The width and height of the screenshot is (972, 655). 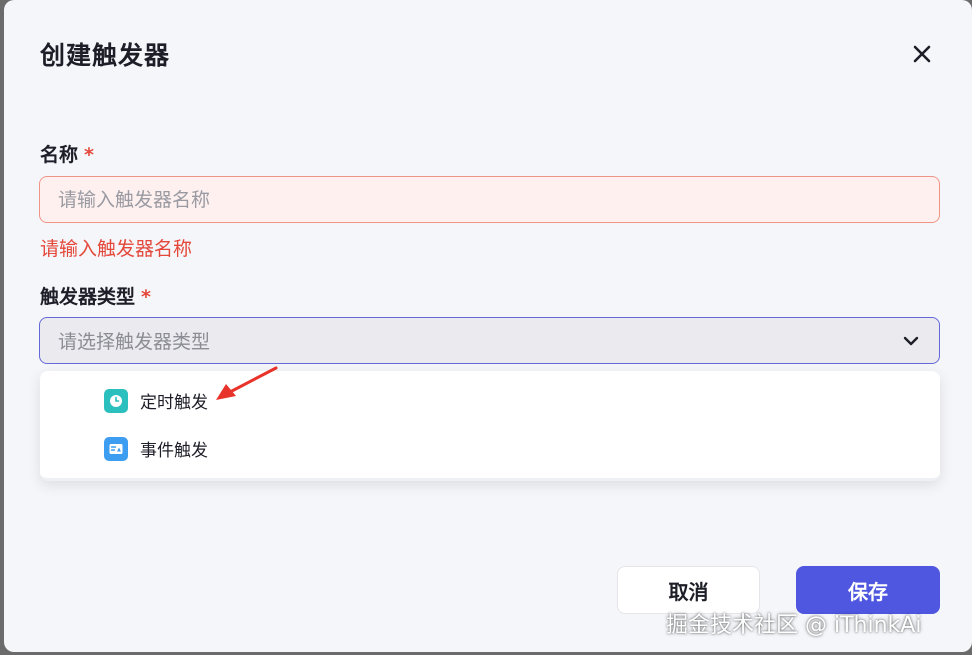 I want to click on close-icon, so click(x=922, y=54).